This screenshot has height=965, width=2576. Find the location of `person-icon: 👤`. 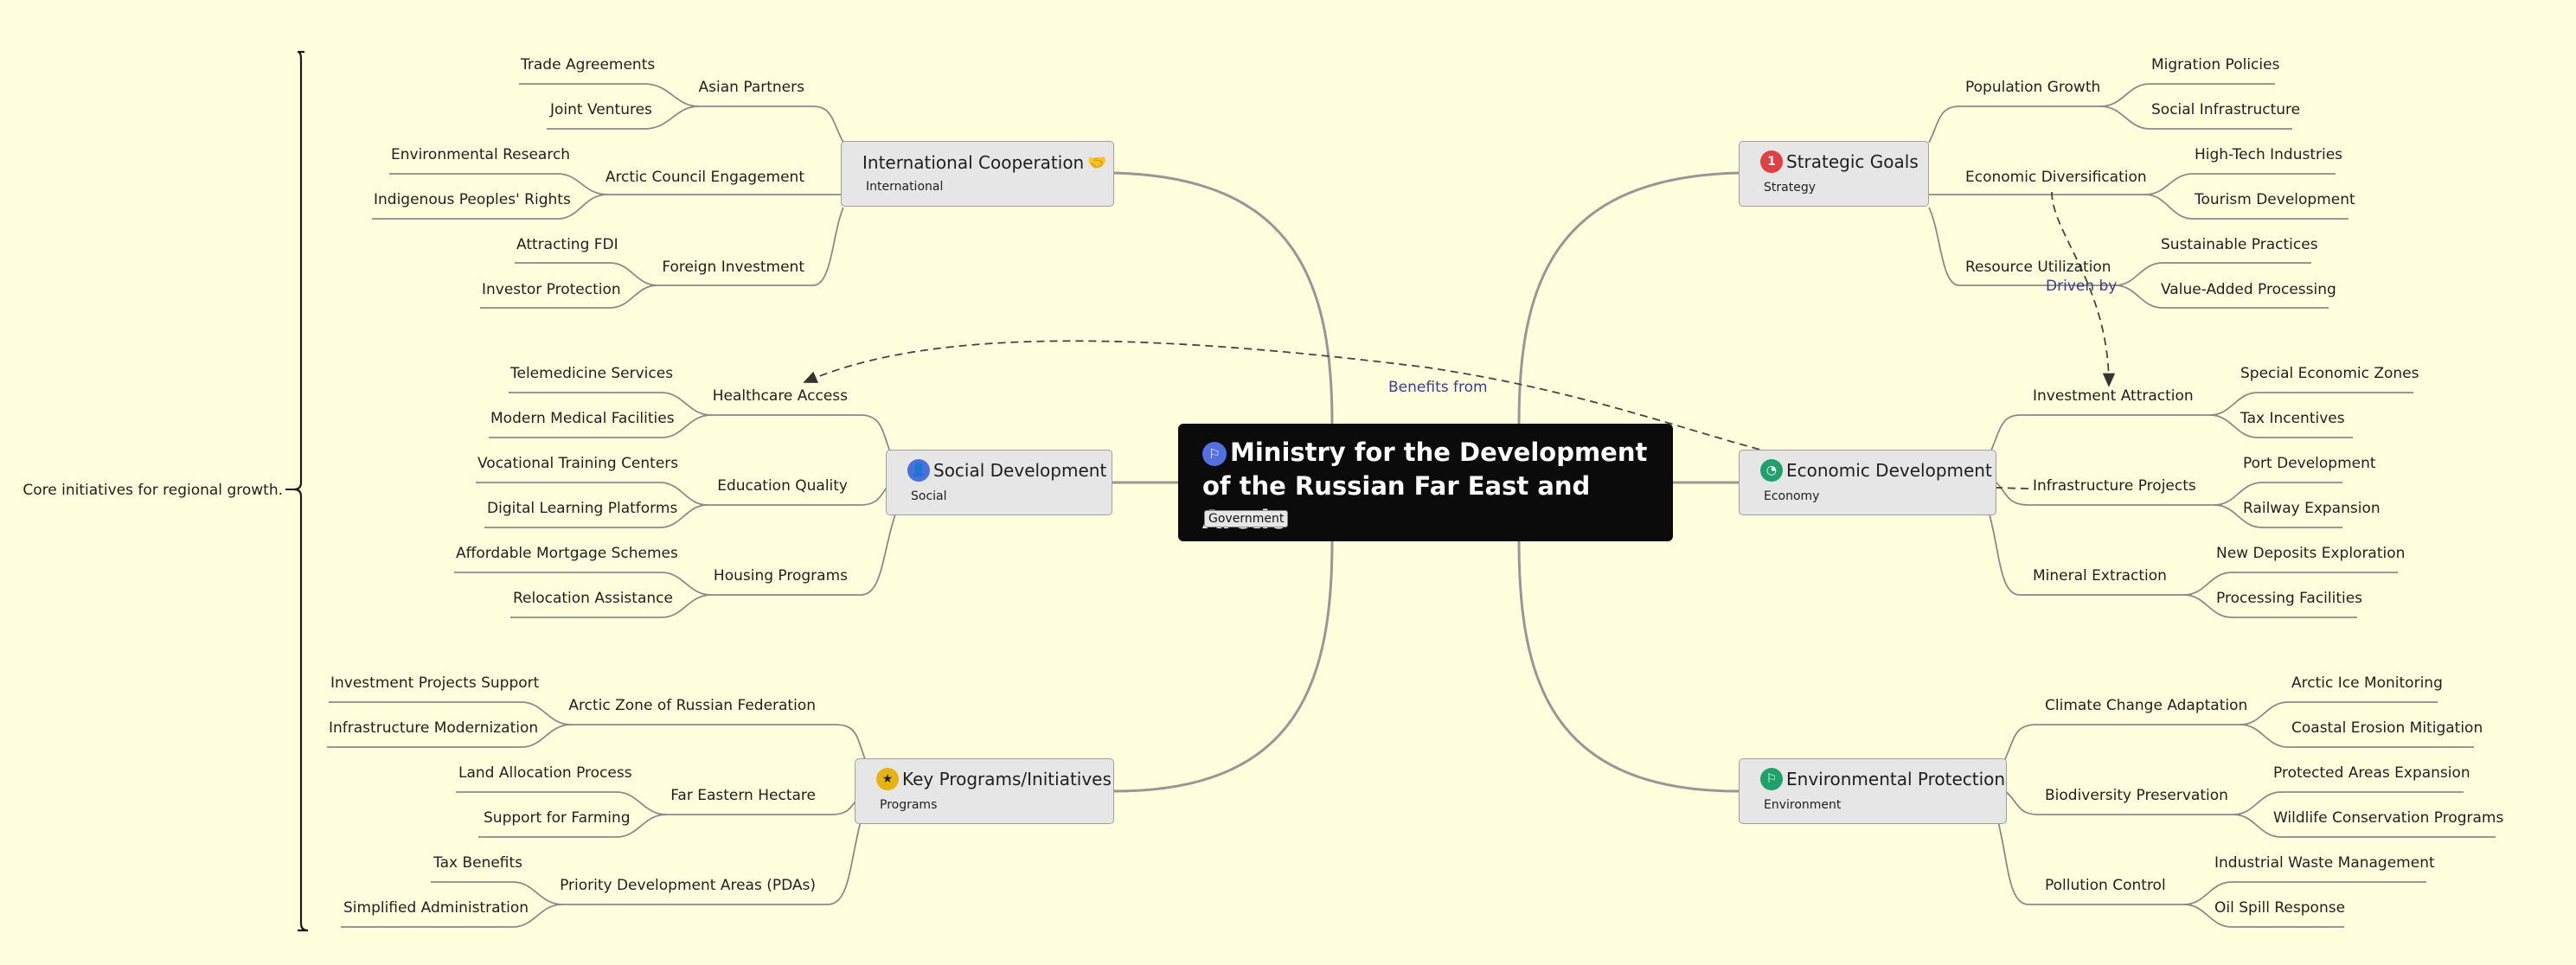

person-icon: 👤 is located at coordinates (919, 470).